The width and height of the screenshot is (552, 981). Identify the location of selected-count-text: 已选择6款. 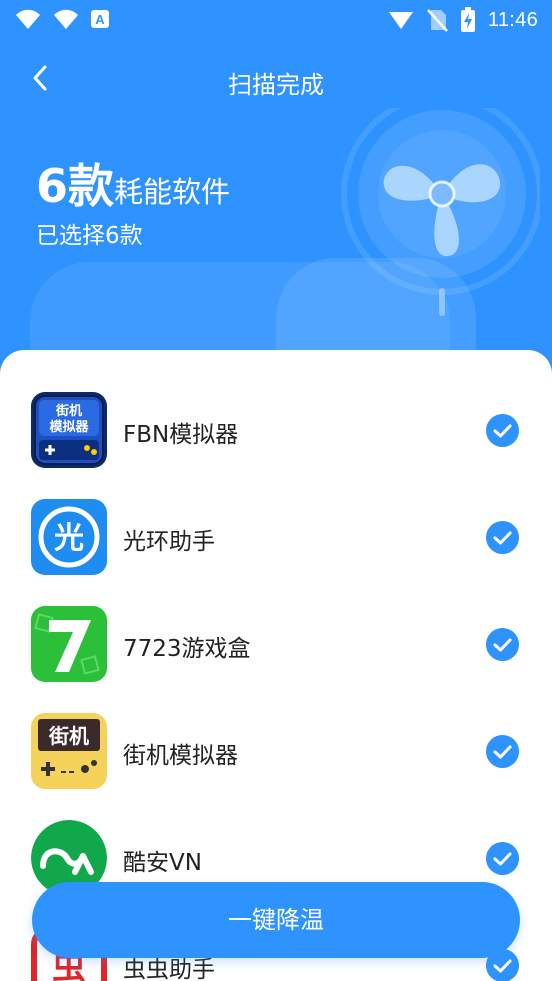
(89, 236).